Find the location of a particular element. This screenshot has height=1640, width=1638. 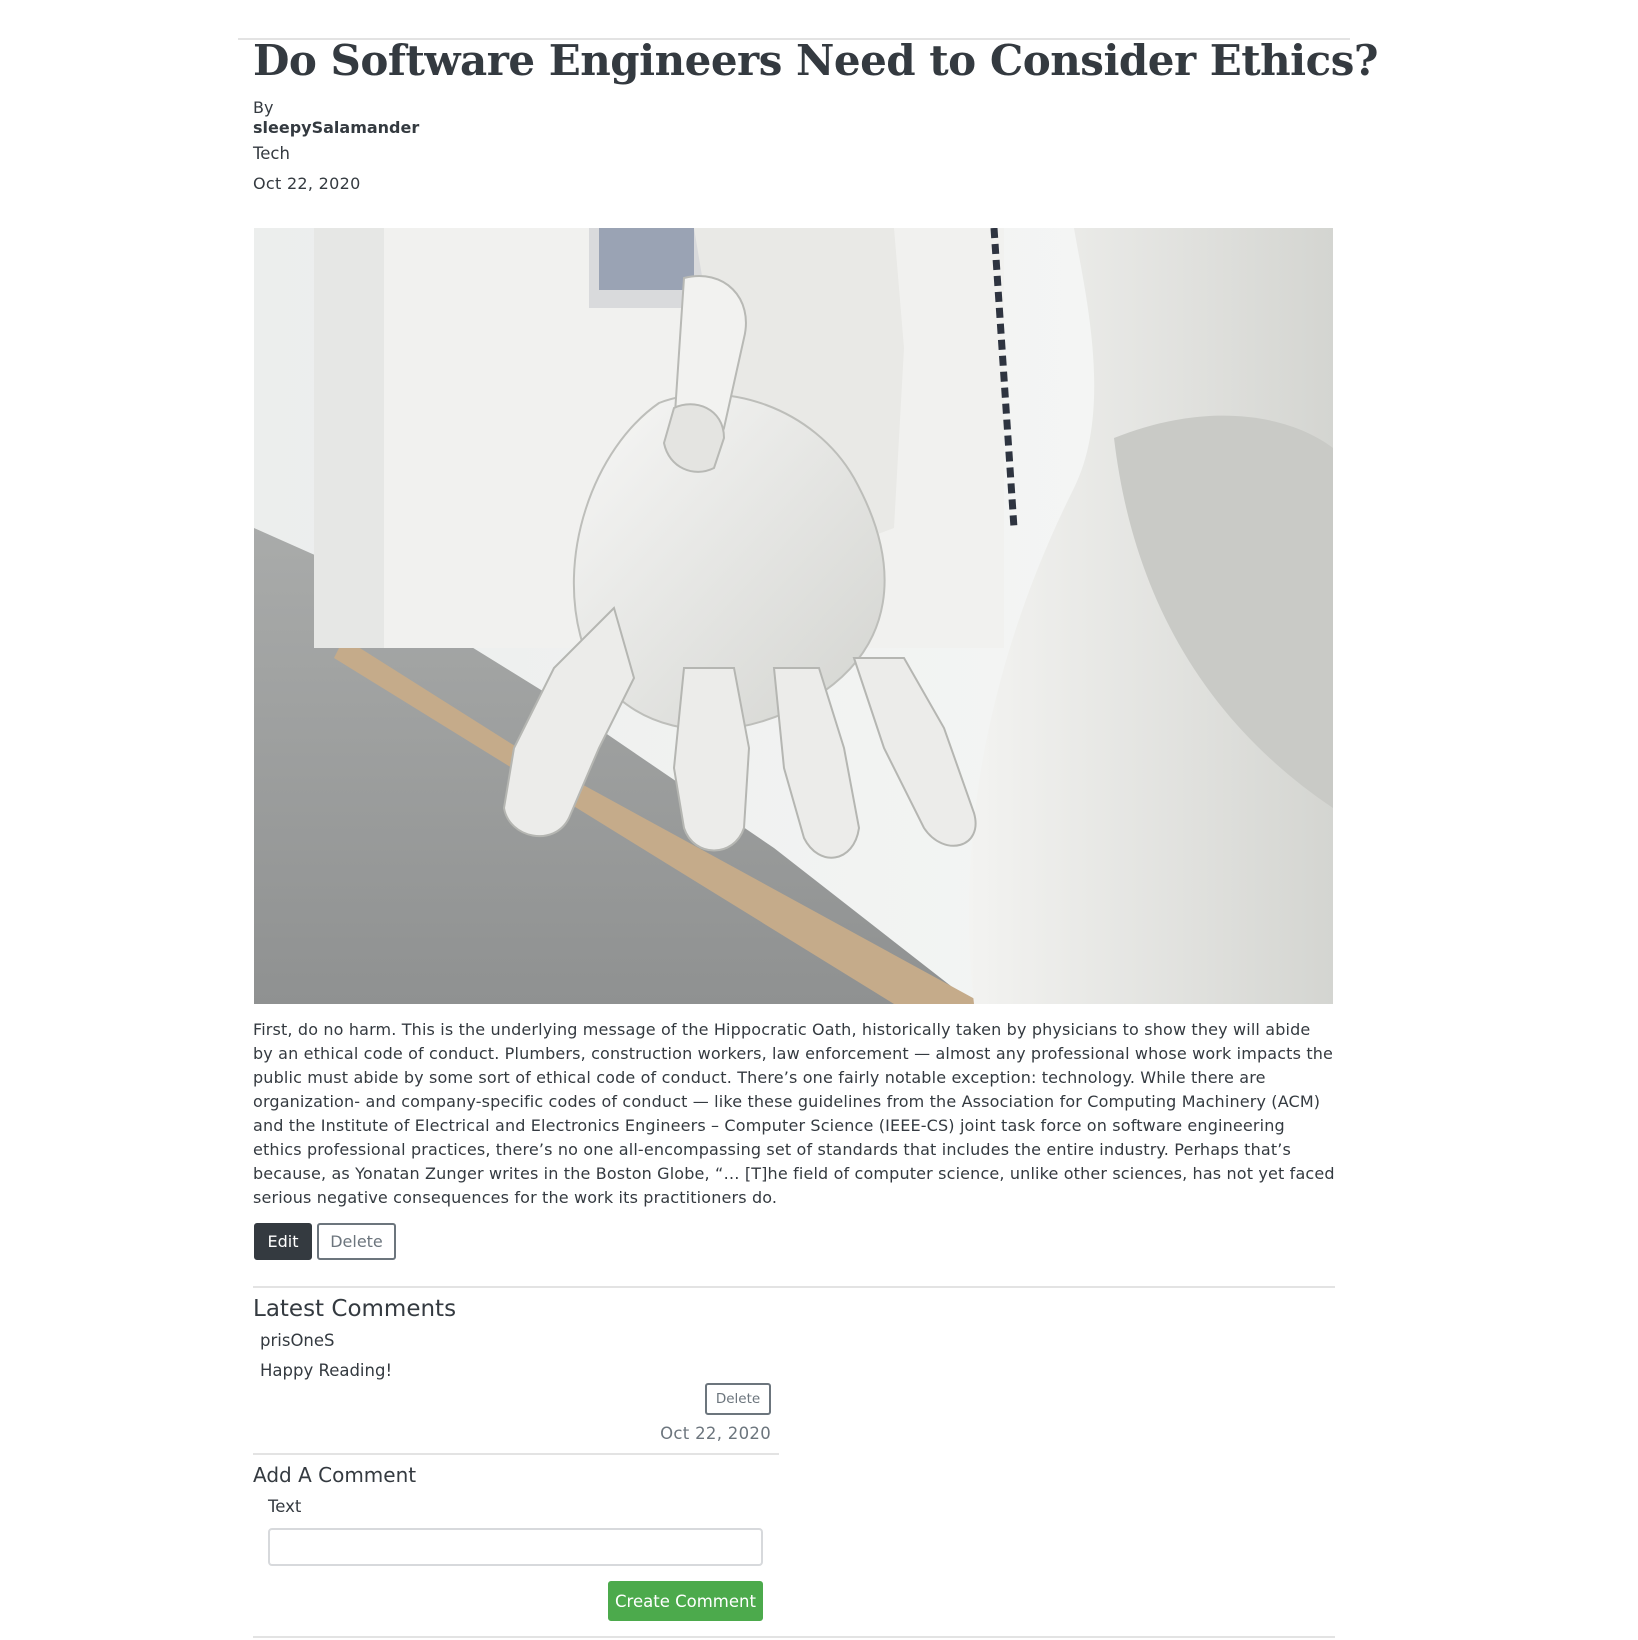

latest-comments-heading: Latest Comments is located at coordinates (355, 1309).